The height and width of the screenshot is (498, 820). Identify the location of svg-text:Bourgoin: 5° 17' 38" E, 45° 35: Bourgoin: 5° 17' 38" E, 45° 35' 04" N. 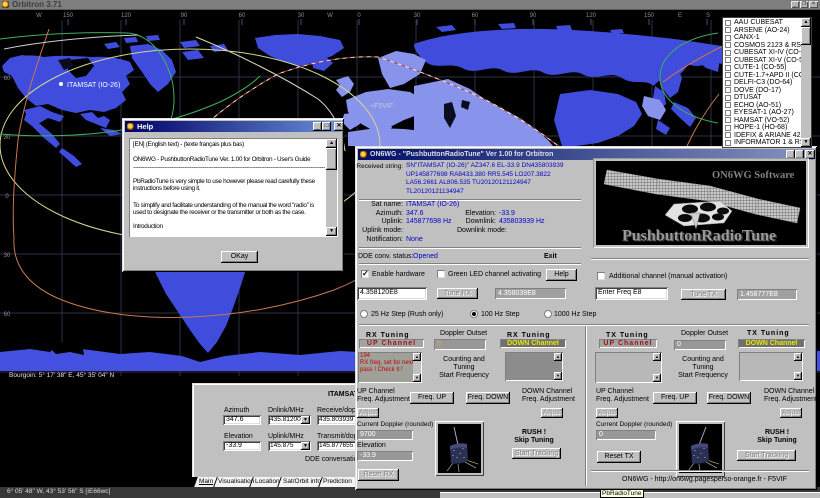
(61, 375).